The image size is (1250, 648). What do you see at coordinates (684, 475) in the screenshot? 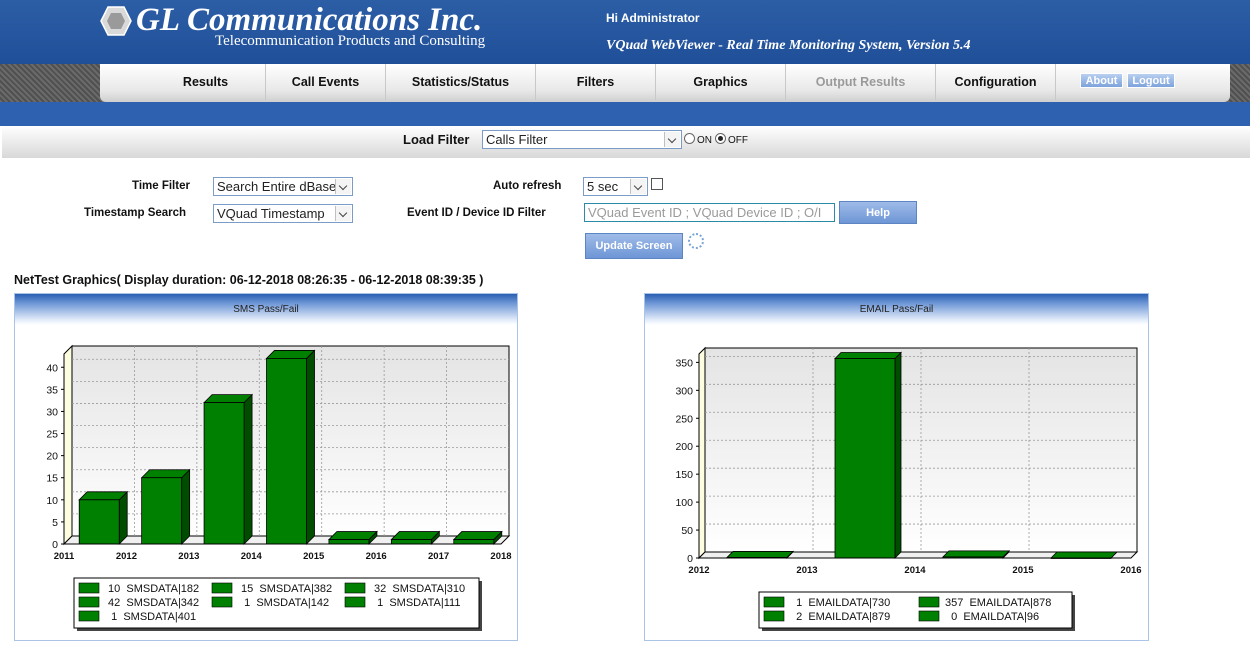
I see `y-tick-label: 150` at bounding box center [684, 475].